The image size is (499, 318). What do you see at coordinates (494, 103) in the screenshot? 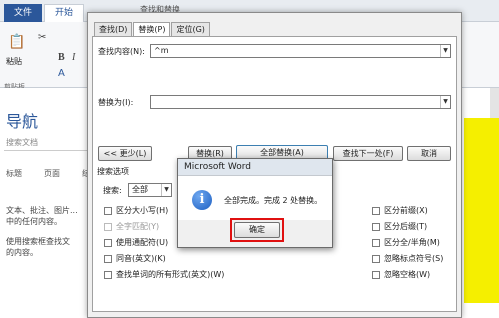
I see `ruler` at bounding box center [494, 103].